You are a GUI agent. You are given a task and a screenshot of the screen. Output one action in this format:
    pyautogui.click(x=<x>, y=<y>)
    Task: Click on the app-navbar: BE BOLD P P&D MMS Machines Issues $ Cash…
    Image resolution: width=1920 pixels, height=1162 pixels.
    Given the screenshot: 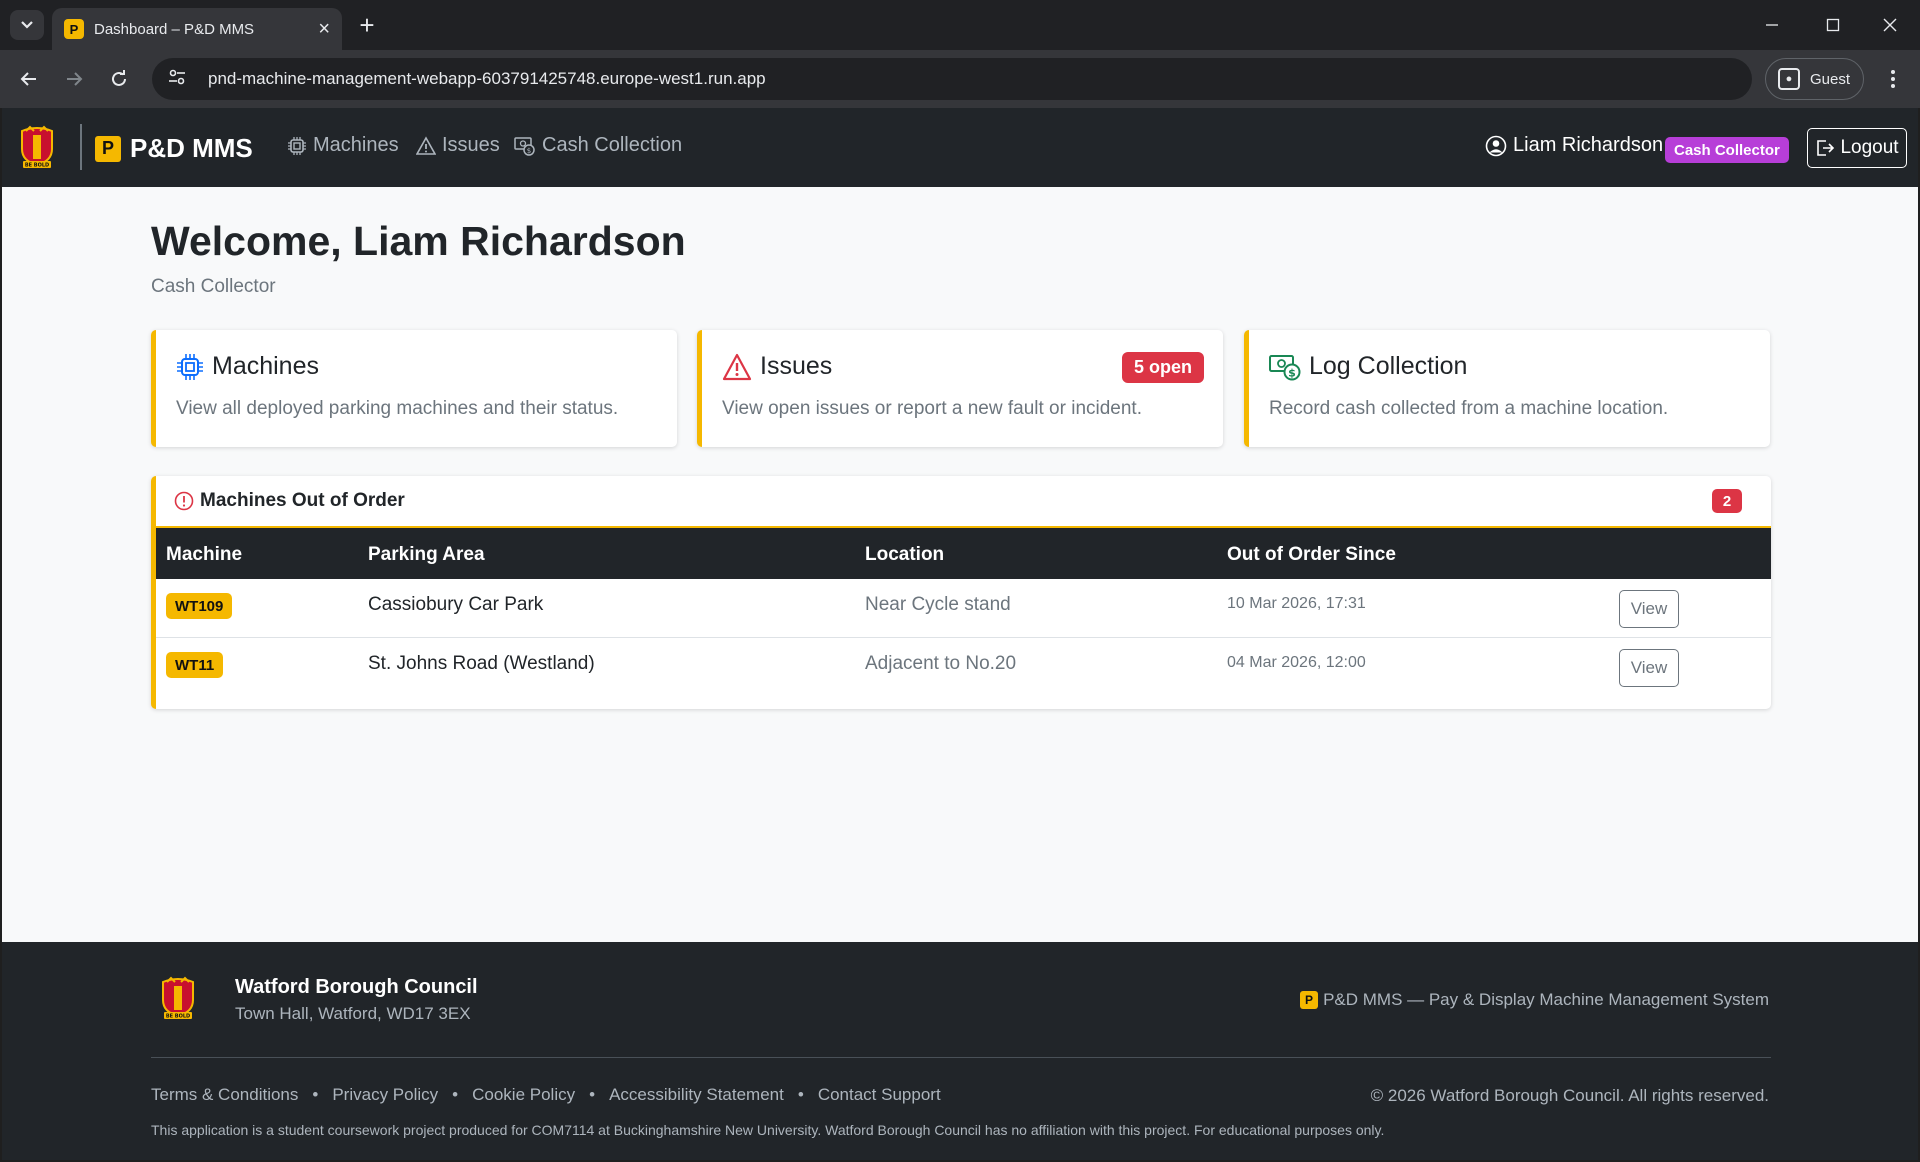 What is the action you would take?
    pyautogui.click(x=960, y=147)
    